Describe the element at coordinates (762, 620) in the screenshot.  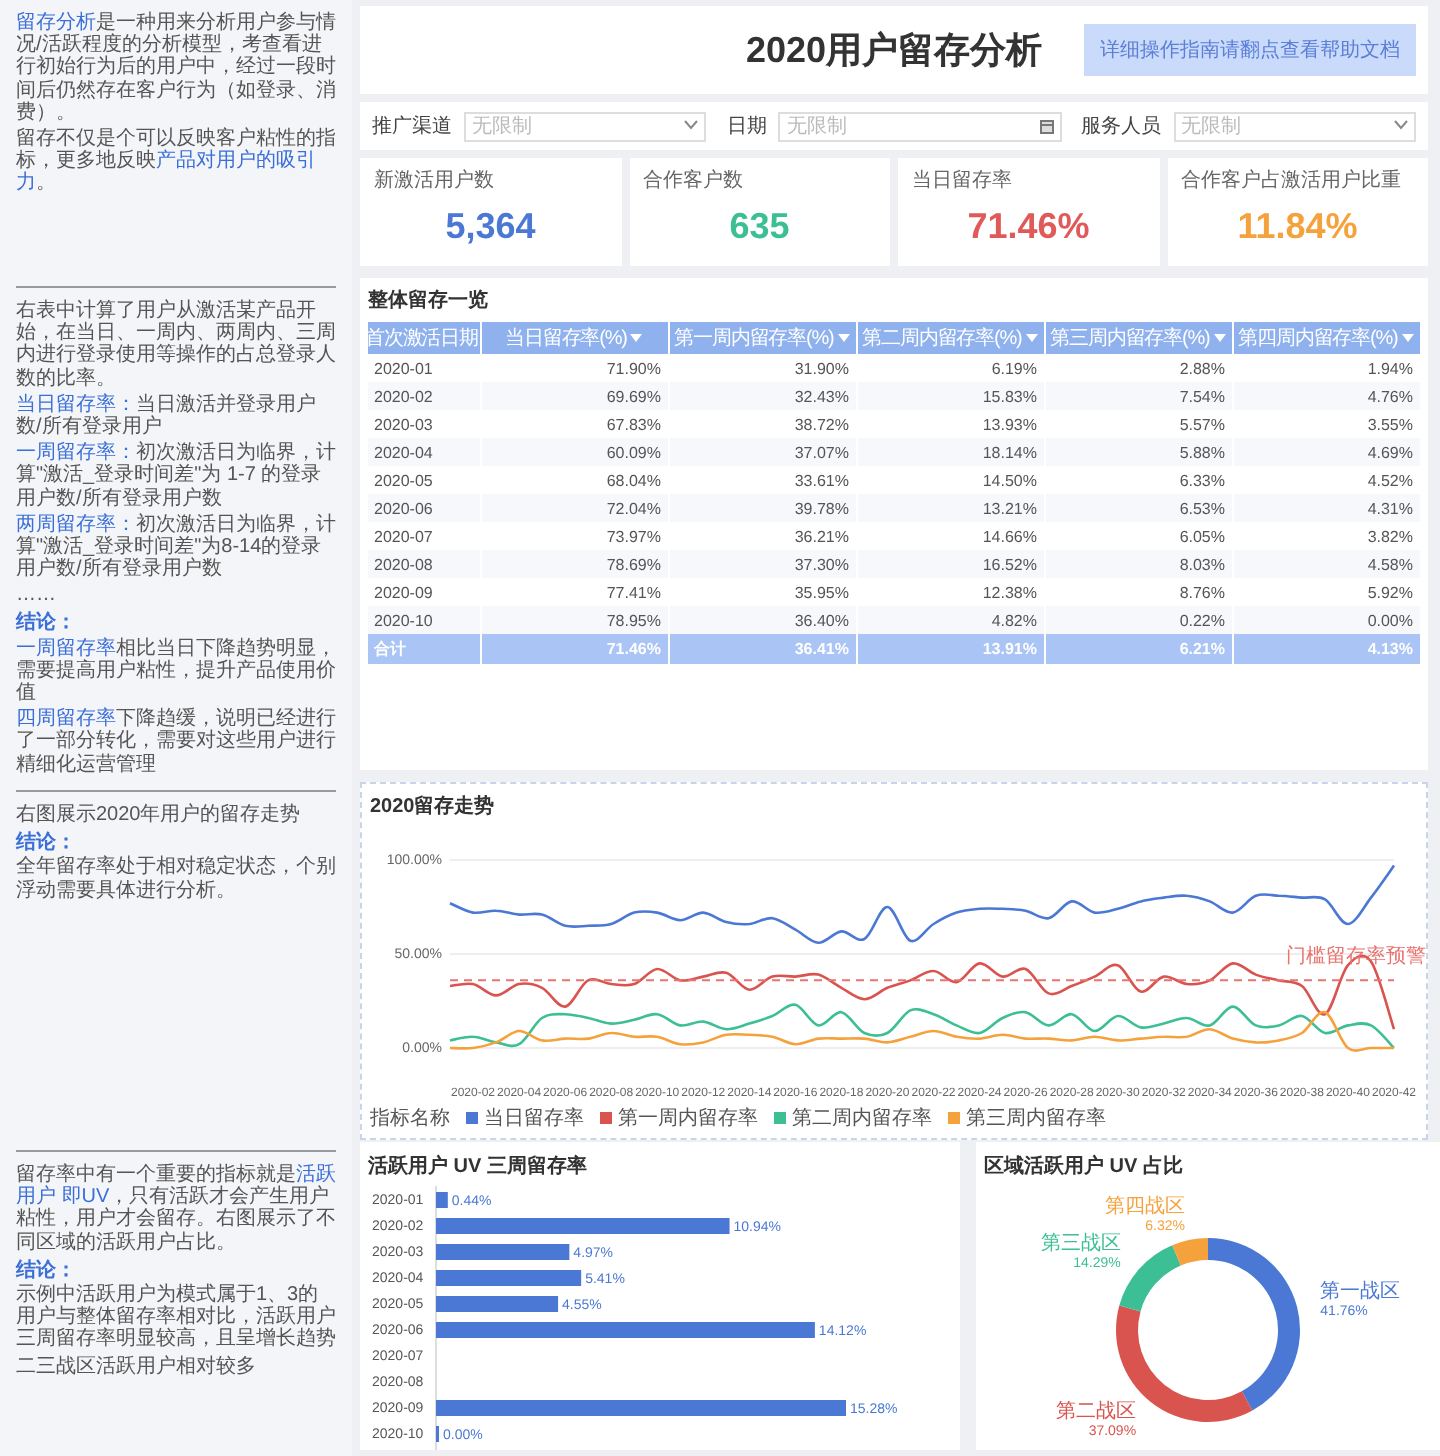
I see `table-cell: 36.40%` at that location.